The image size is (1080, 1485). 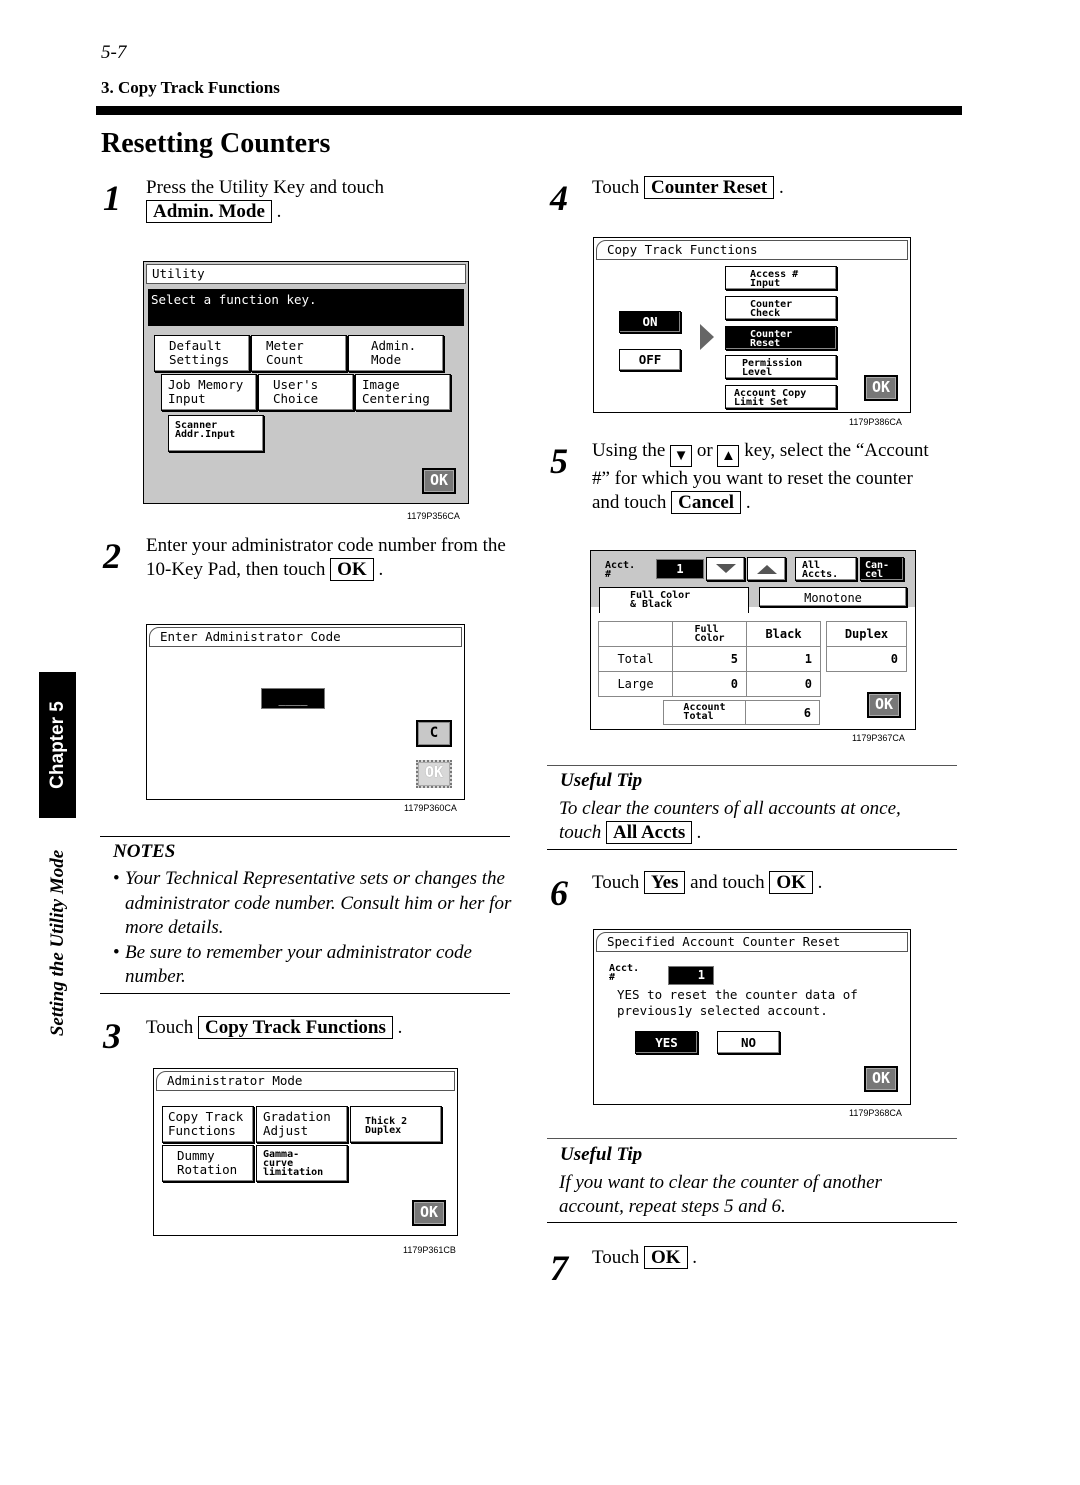 I want to click on cell-full-color: 5, so click(x=709, y=659).